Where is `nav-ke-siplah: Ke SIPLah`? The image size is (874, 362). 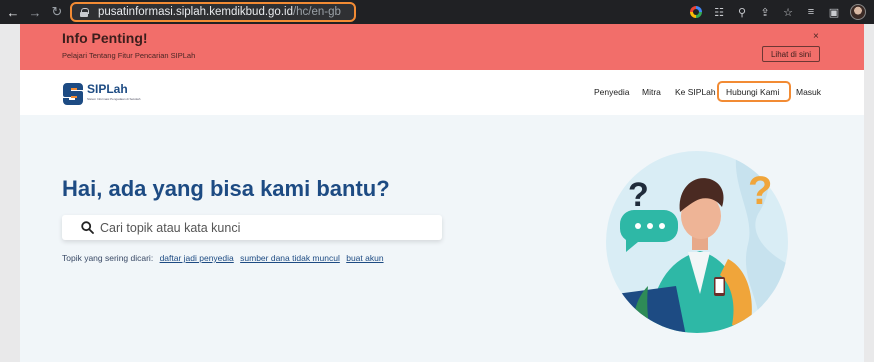
nav-ke-siplah: Ke SIPLah is located at coordinates (695, 92).